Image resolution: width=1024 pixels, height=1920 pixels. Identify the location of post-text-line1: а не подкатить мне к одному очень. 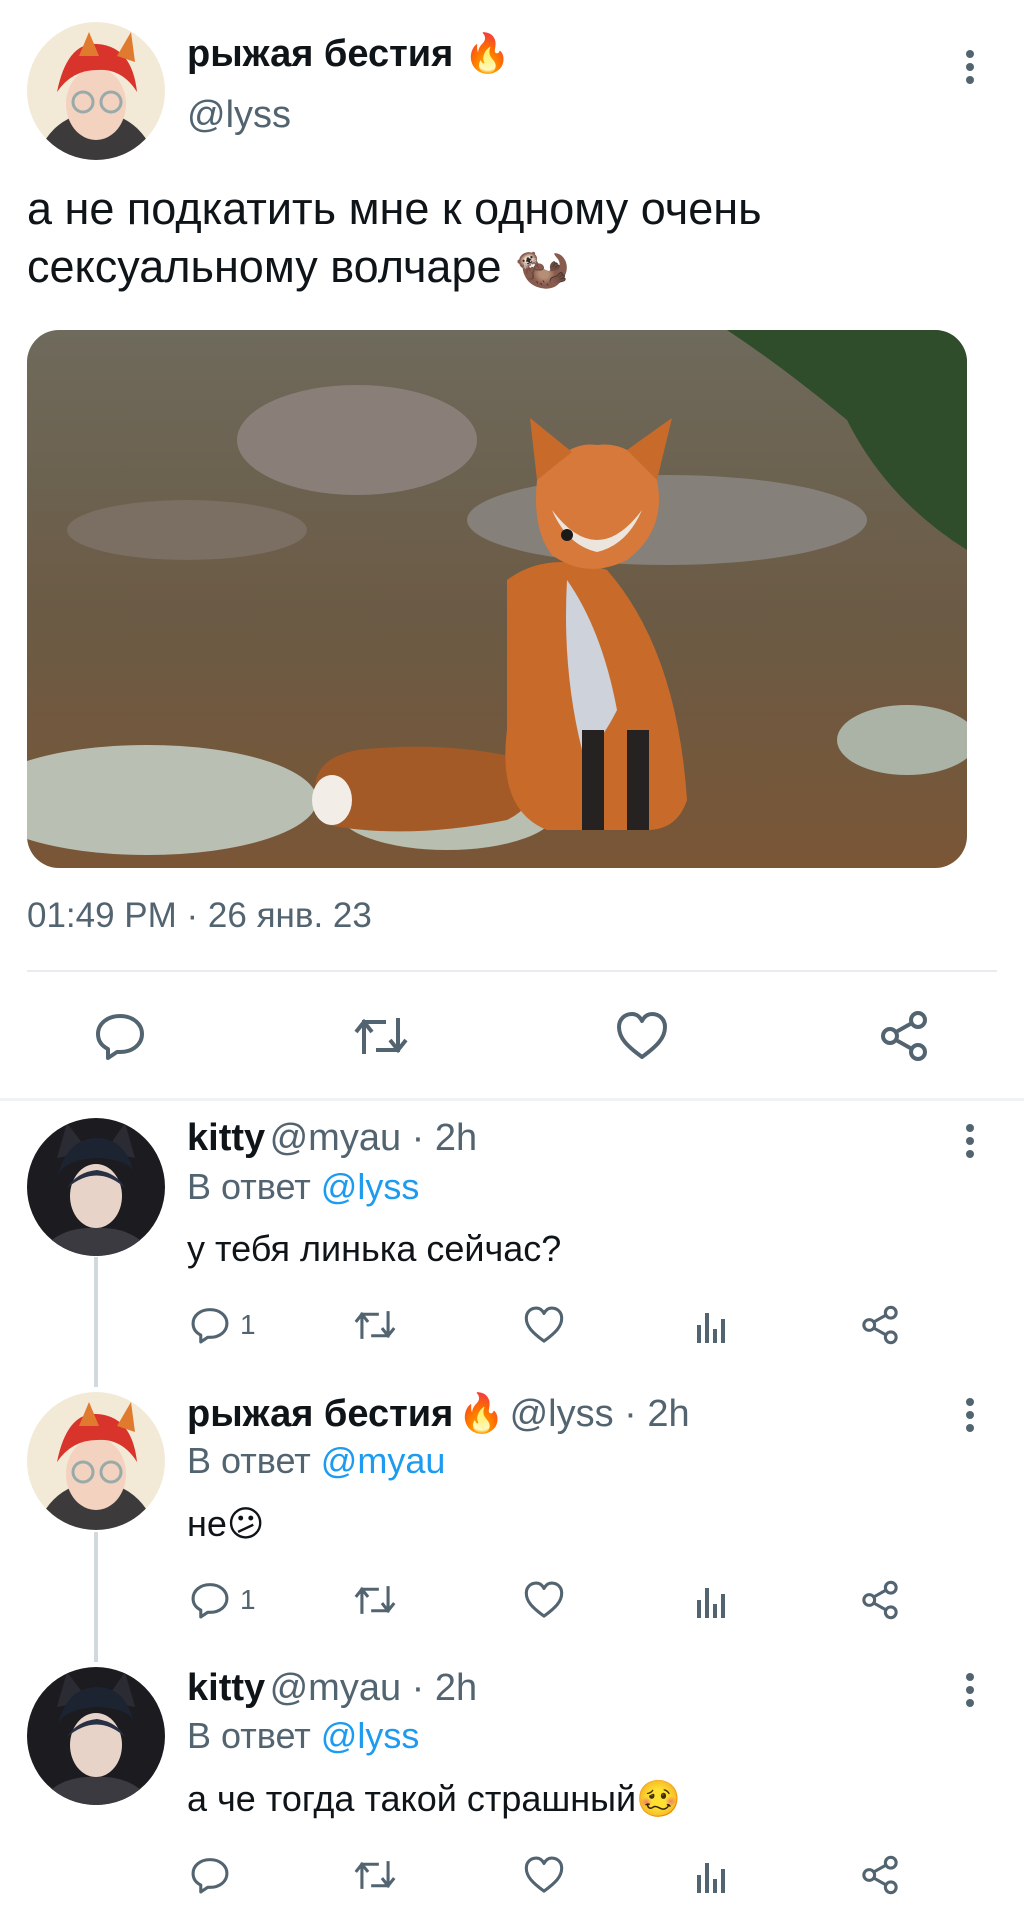
(394, 208).